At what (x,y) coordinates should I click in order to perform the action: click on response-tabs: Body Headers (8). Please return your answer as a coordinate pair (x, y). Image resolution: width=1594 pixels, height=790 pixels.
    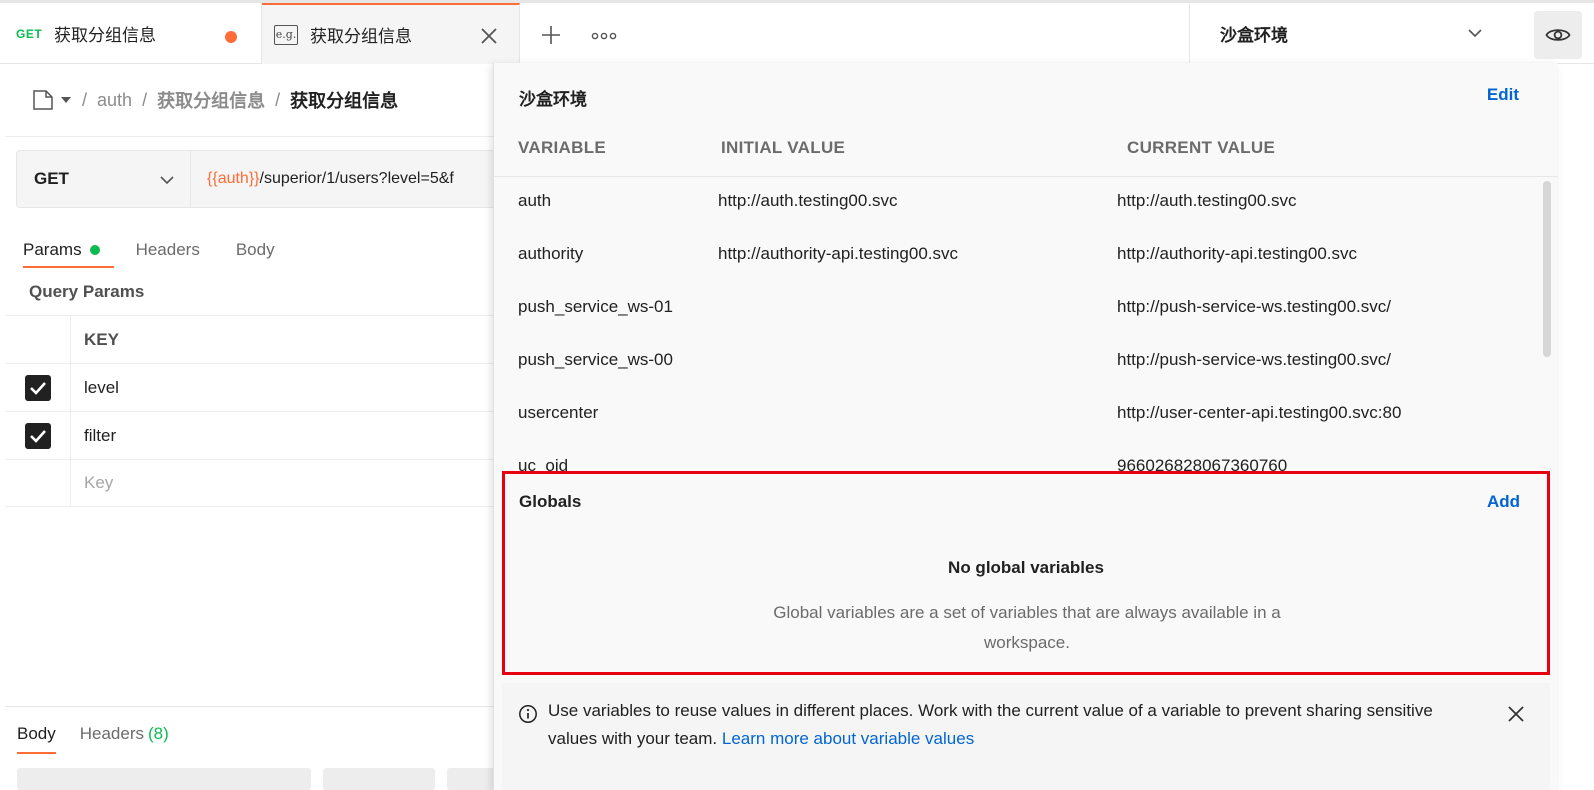
    Looking at the image, I should click on (93, 735).